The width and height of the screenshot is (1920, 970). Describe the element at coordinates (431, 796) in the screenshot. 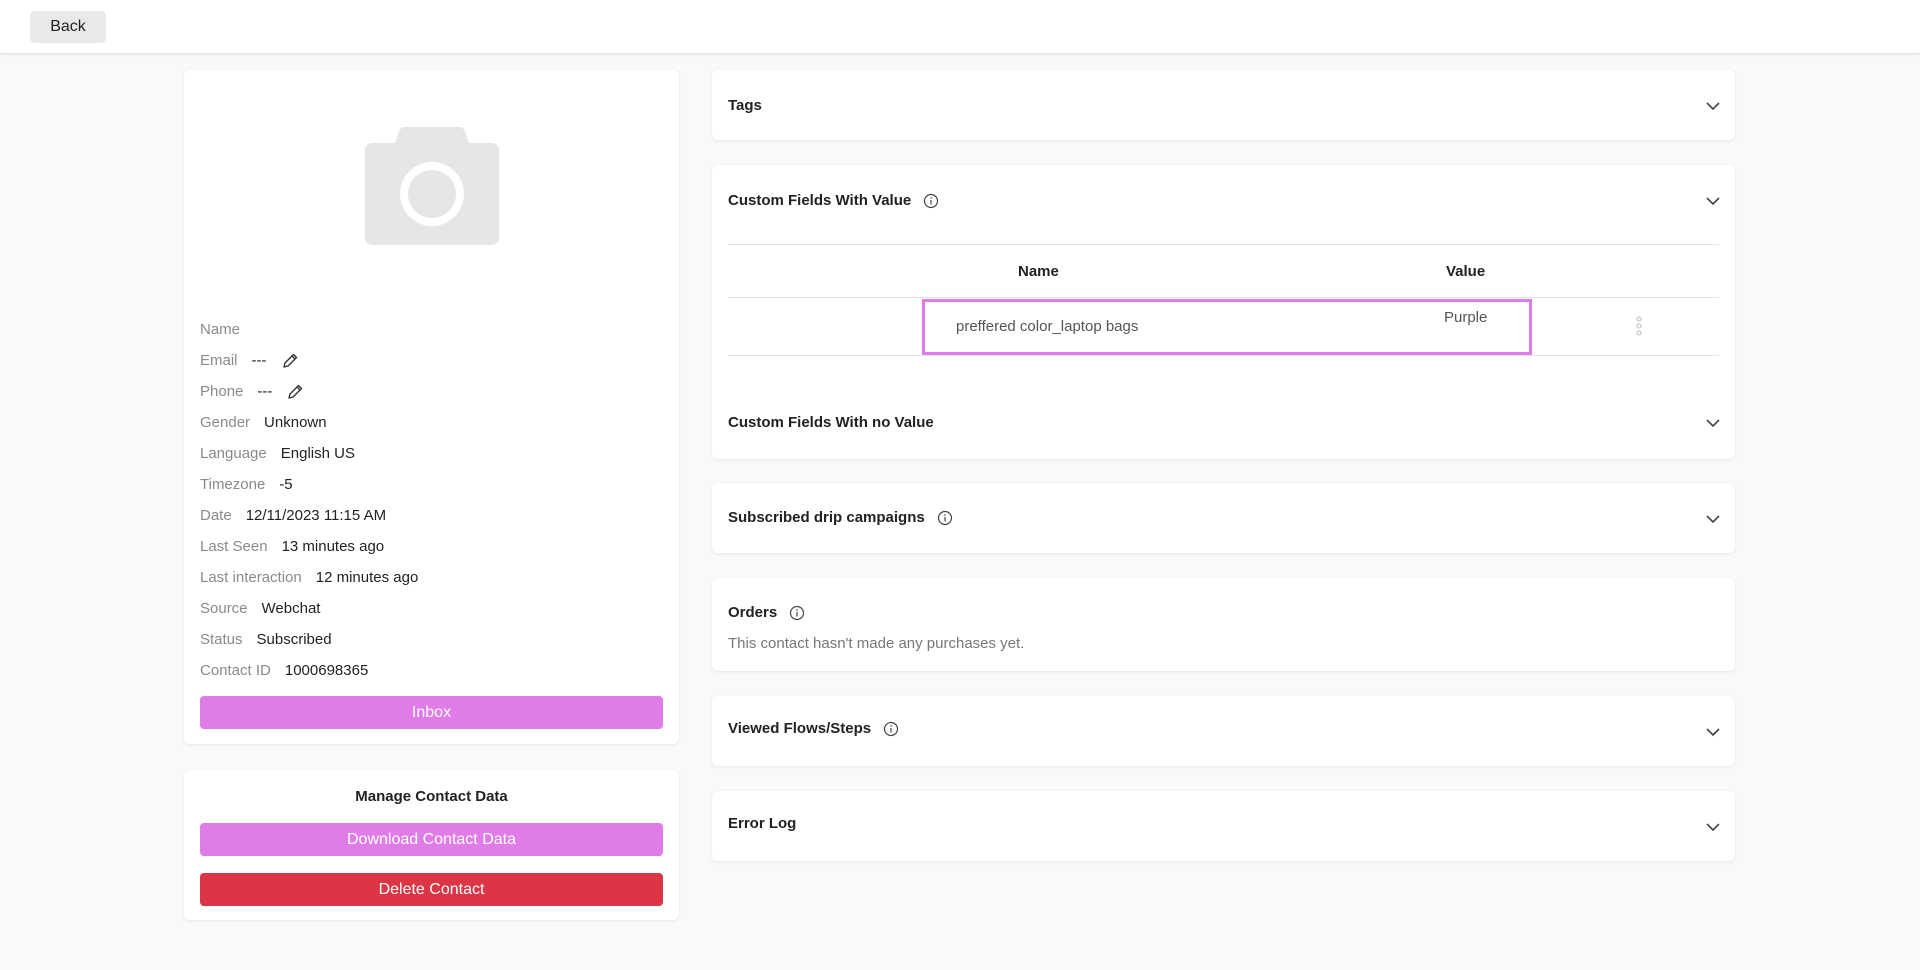

I see `manage-contact-data-title: Manage Contact Data` at that location.